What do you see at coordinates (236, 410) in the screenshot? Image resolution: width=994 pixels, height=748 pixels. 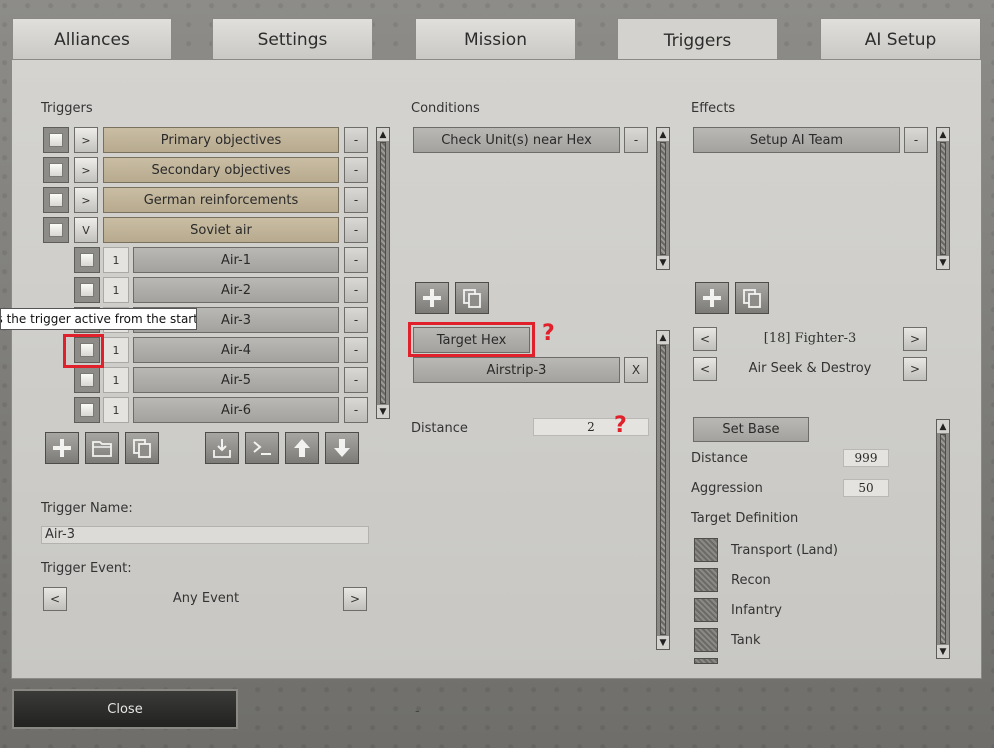 I see `trigger-item: Air-6` at bounding box center [236, 410].